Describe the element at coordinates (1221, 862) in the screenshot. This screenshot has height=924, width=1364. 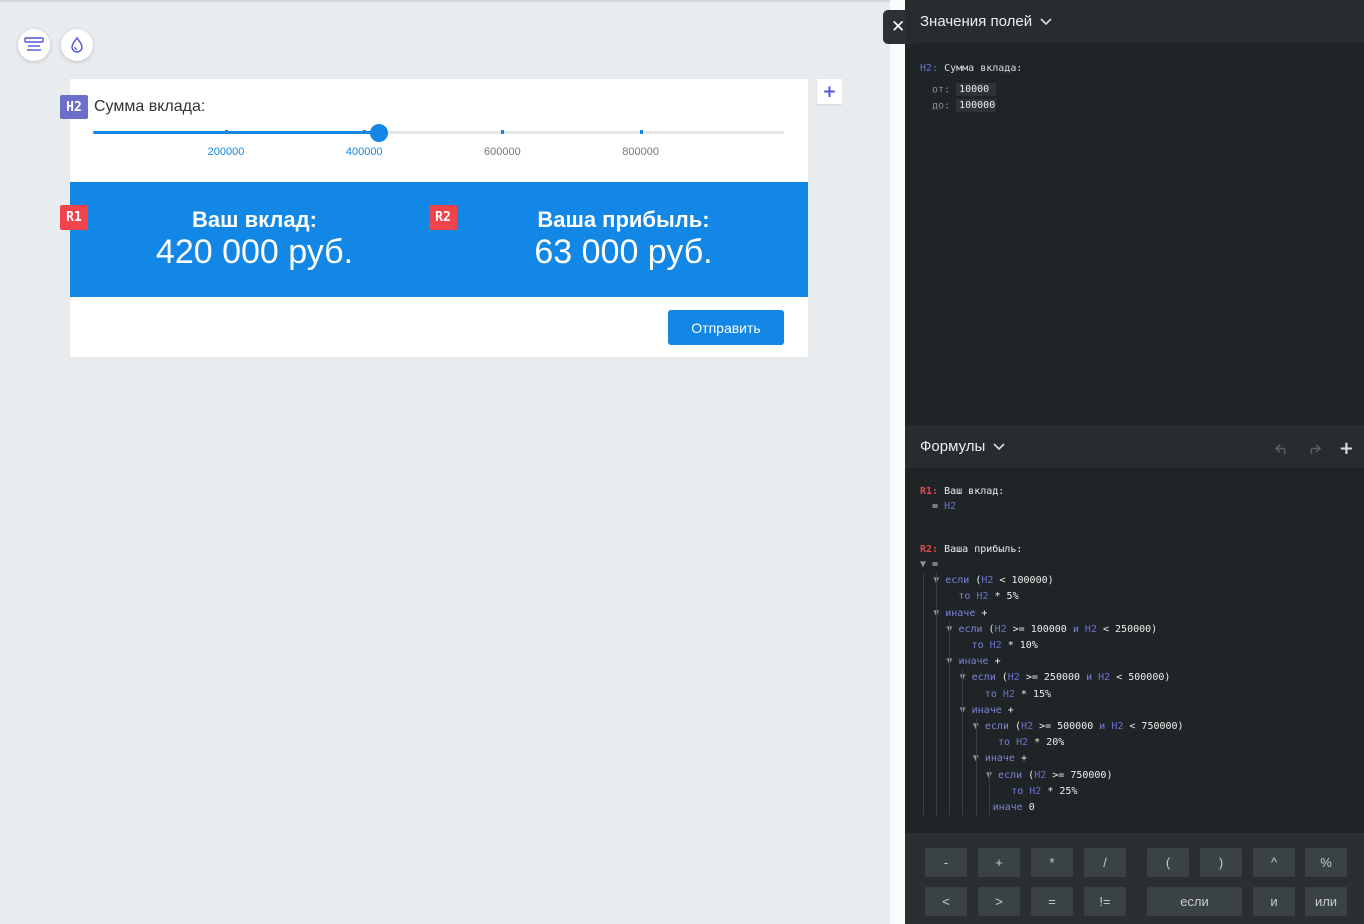
I see `calc-button: )` at that location.